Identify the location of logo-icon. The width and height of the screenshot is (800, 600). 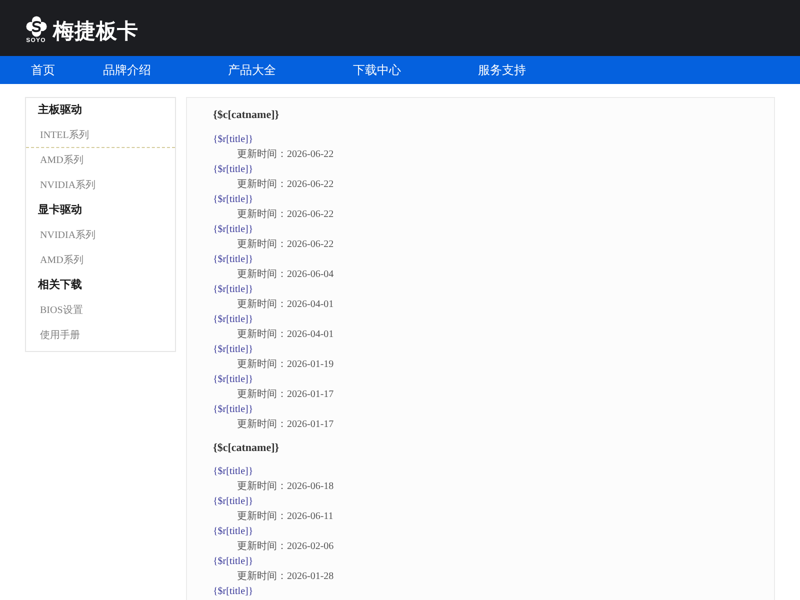
(36, 26).